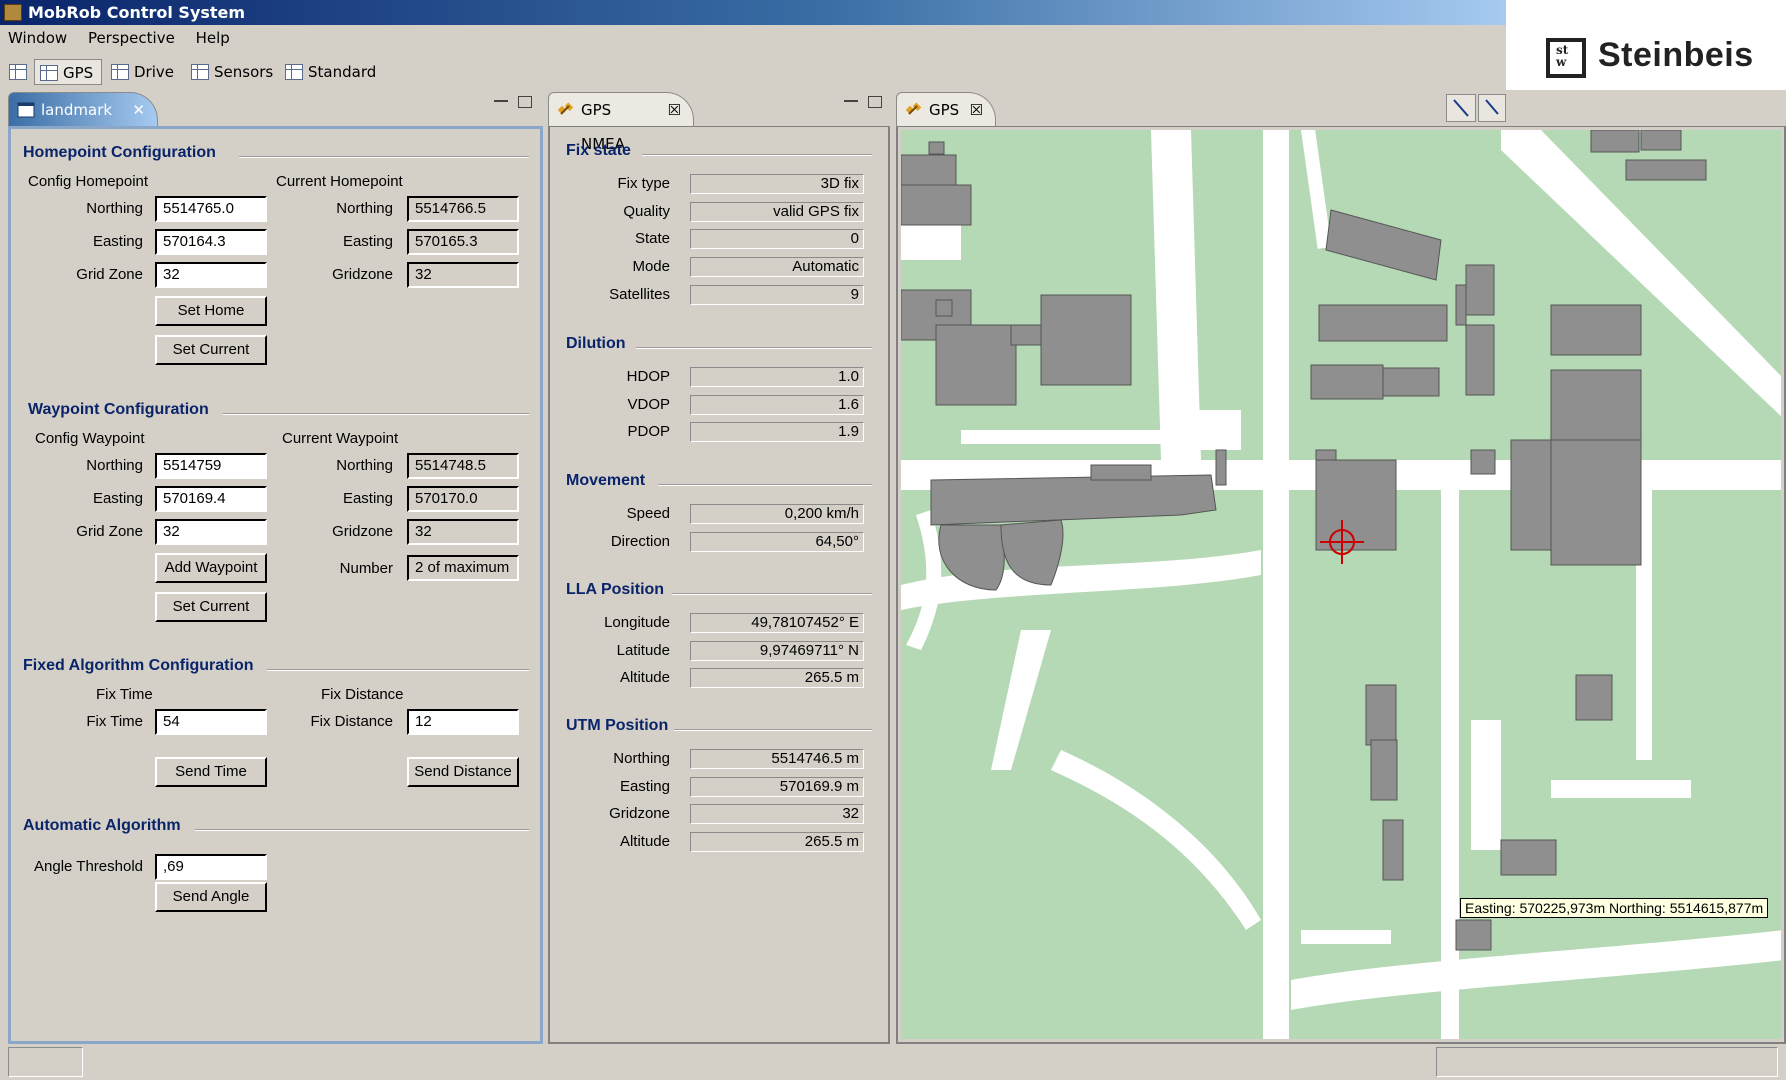 The image size is (1786, 1080). What do you see at coordinates (893, 1063) in the screenshot?
I see `status-bar` at bounding box center [893, 1063].